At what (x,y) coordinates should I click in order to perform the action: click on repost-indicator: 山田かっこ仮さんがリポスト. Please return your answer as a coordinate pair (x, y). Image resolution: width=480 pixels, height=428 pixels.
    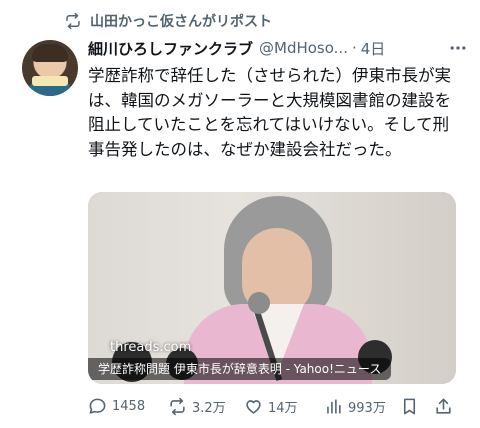
    Looking at the image, I should click on (168, 21).